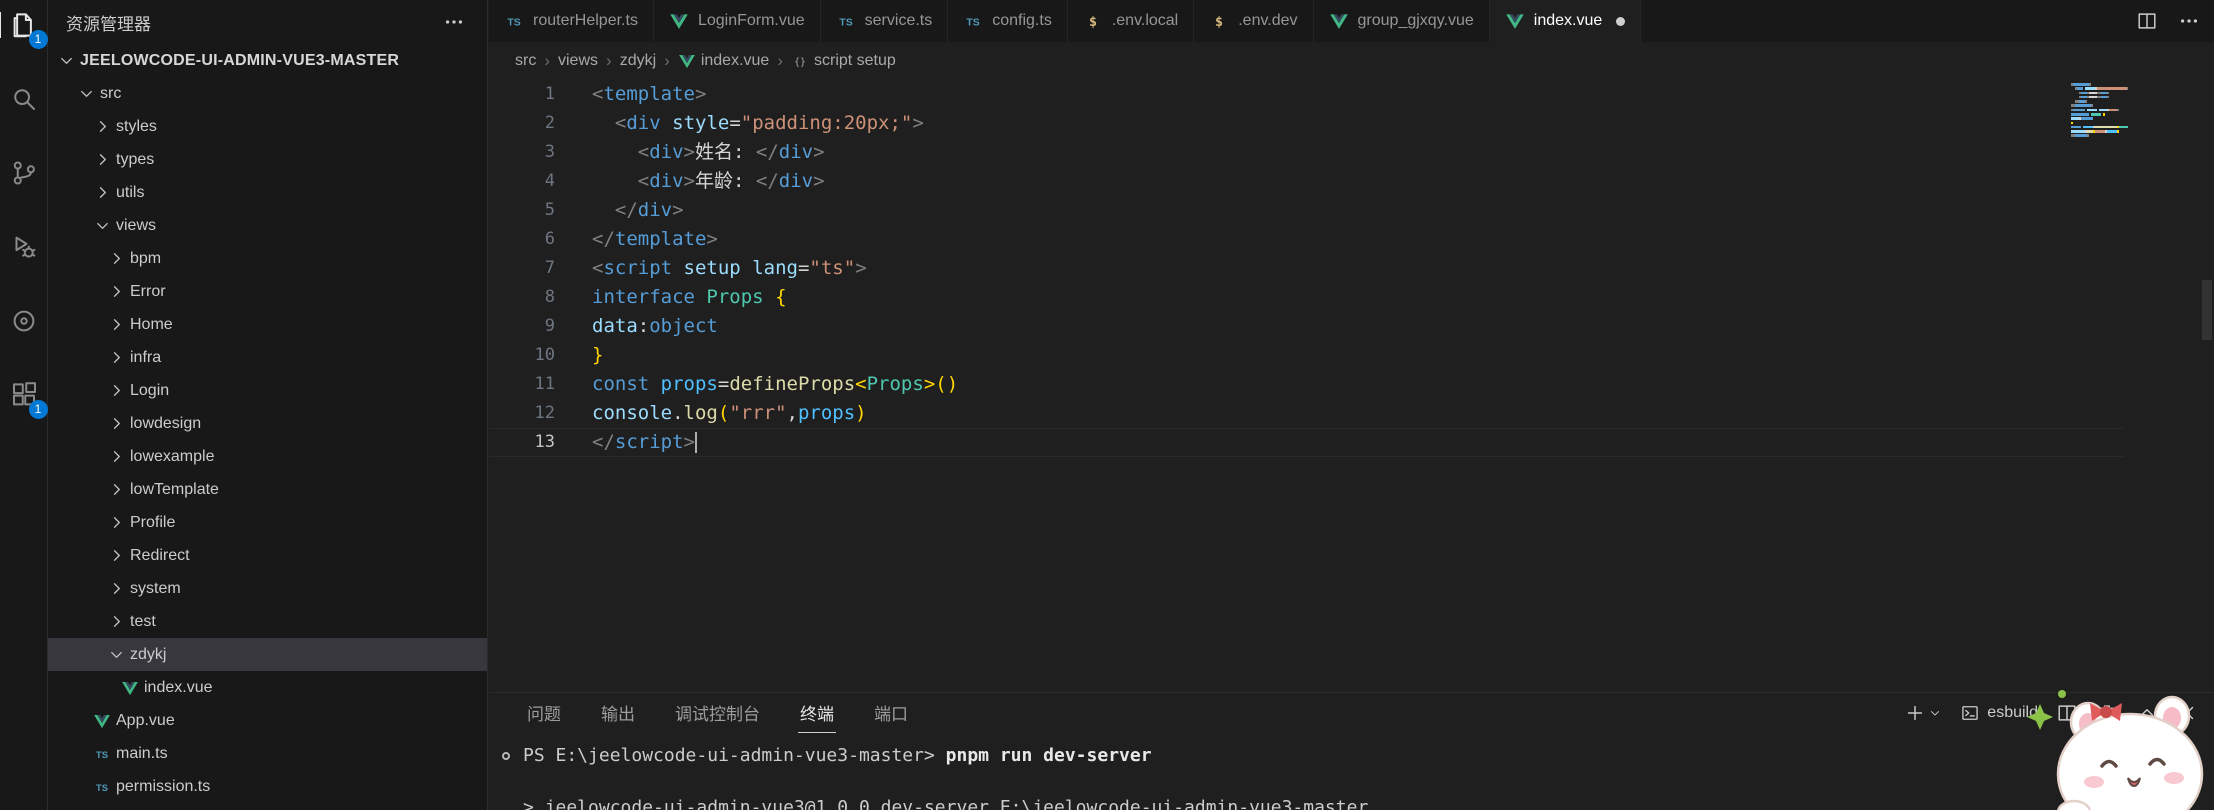 This screenshot has width=2214, height=810. I want to click on tree-item-types: types, so click(267, 159).